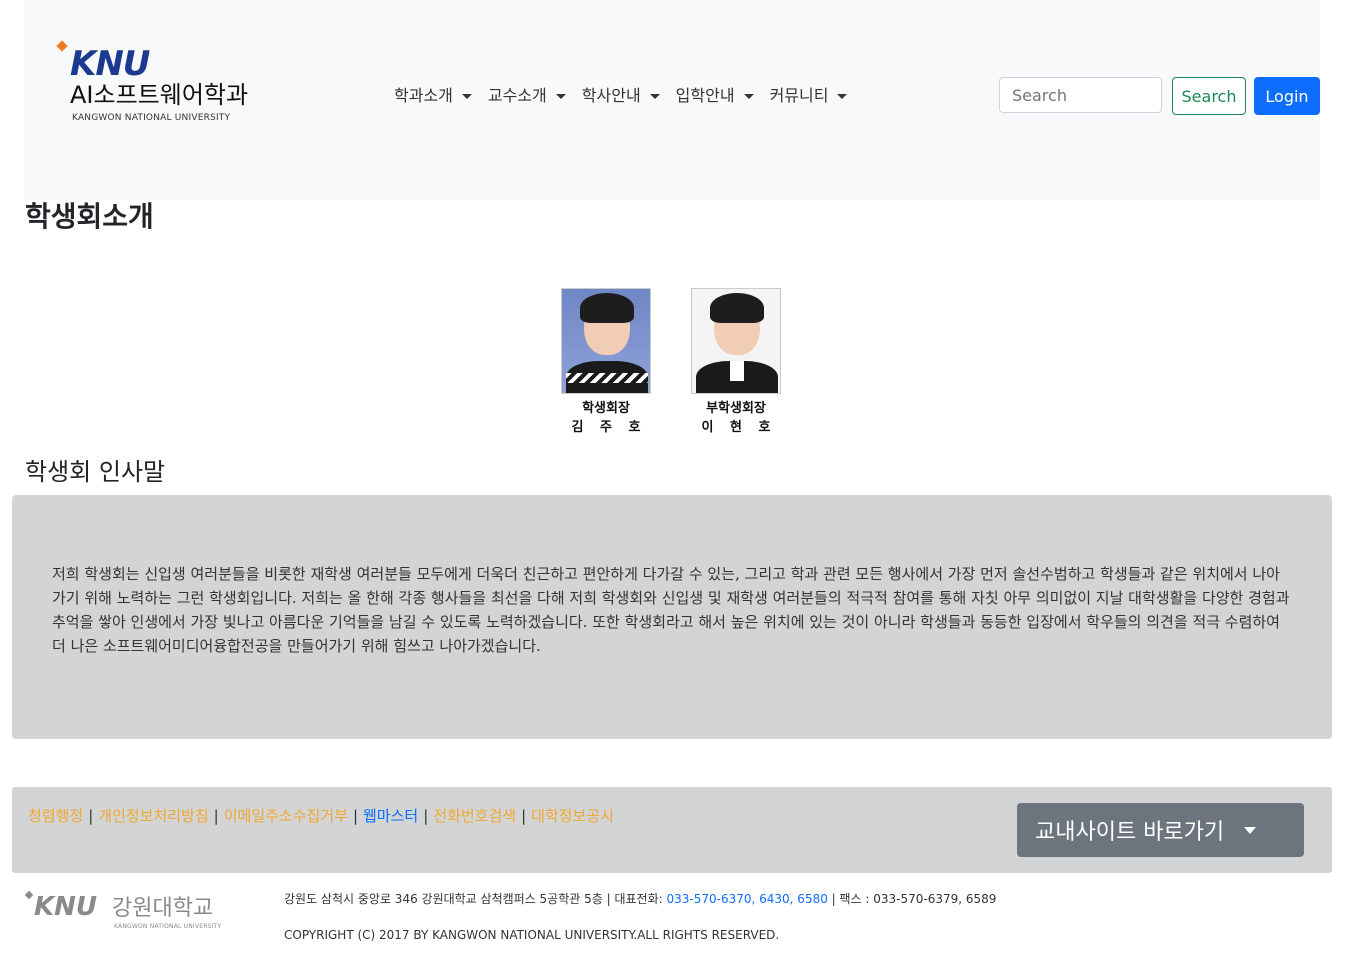  I want to click on footer-link-info-disclosure: 대학정보공시, so click(572, 816).